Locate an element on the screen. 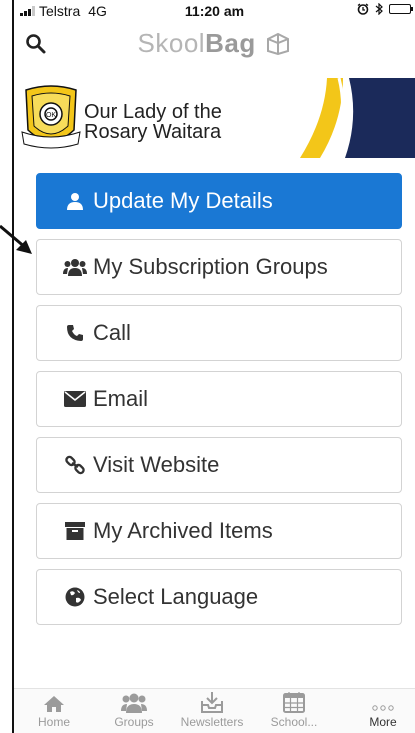  phone-icon is located at coordinates (75, 333).